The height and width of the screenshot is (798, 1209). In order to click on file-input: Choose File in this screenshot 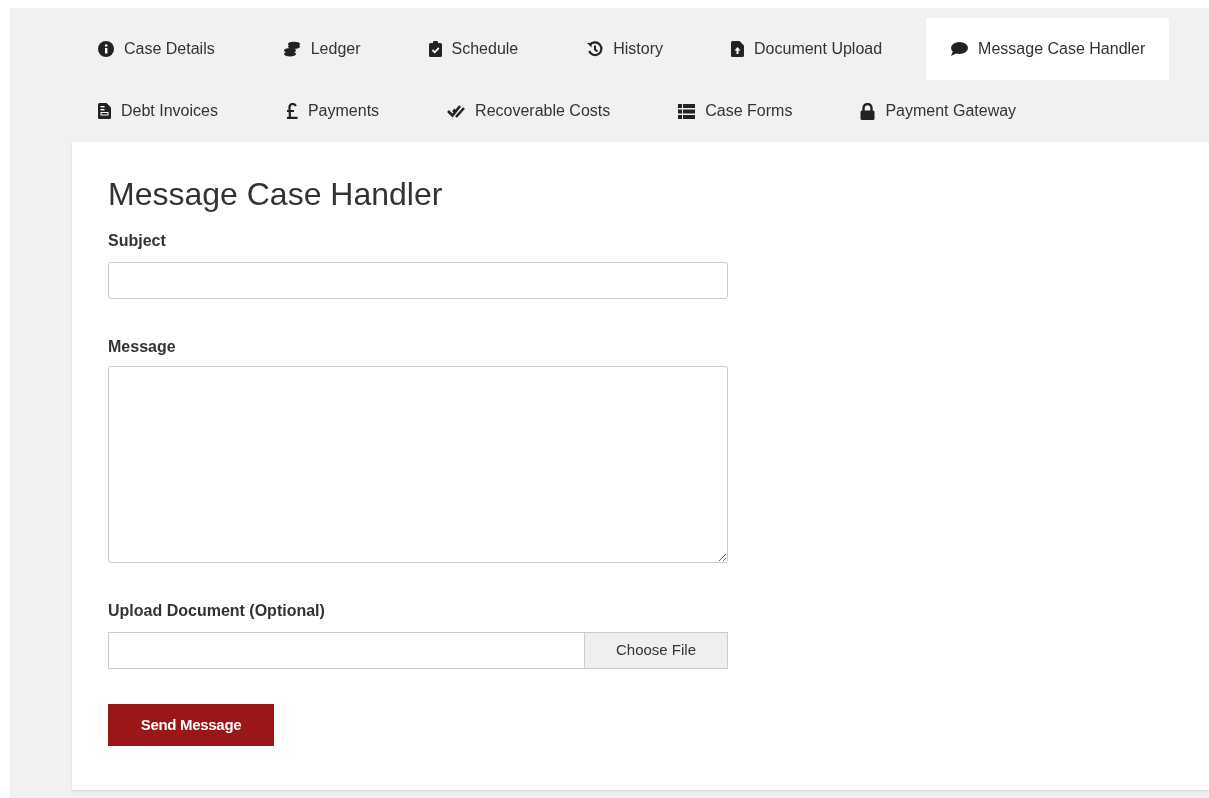, I will do `click(418, 650)`.